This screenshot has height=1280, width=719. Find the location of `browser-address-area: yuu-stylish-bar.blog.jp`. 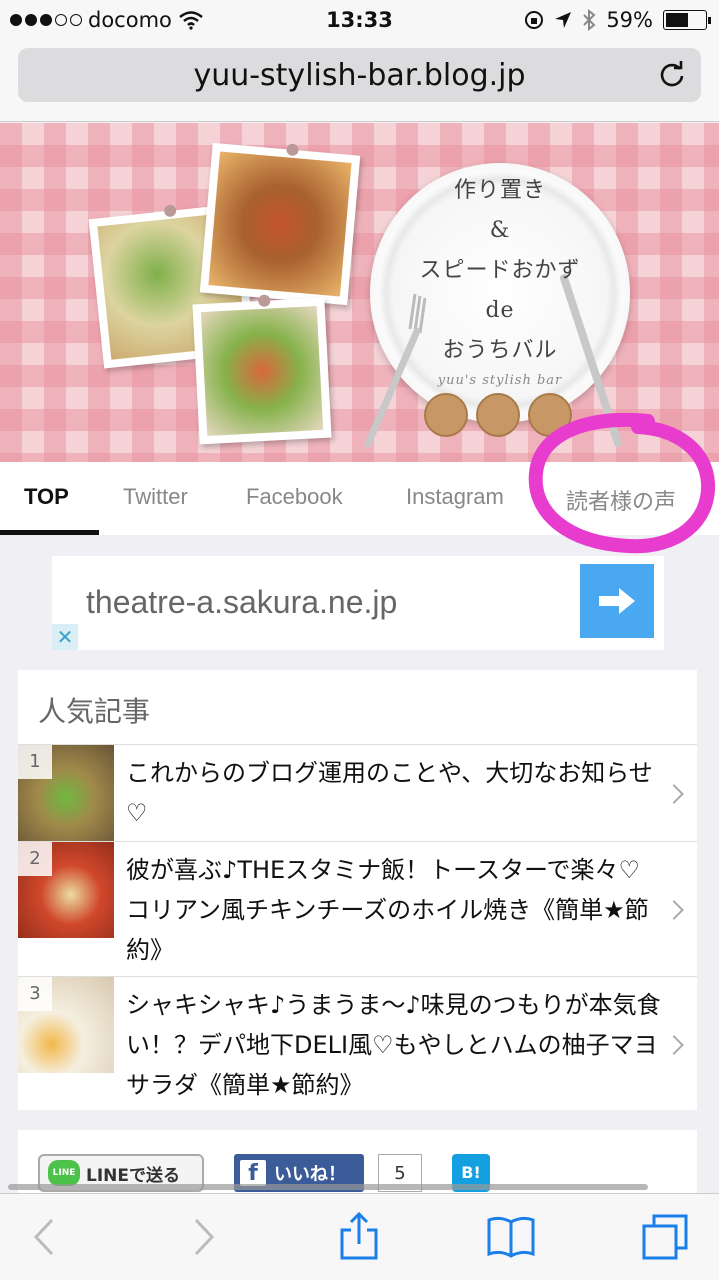

browser-address-area: yuu-stylish-bar.blog.jp is located at coordinates (359, 81).